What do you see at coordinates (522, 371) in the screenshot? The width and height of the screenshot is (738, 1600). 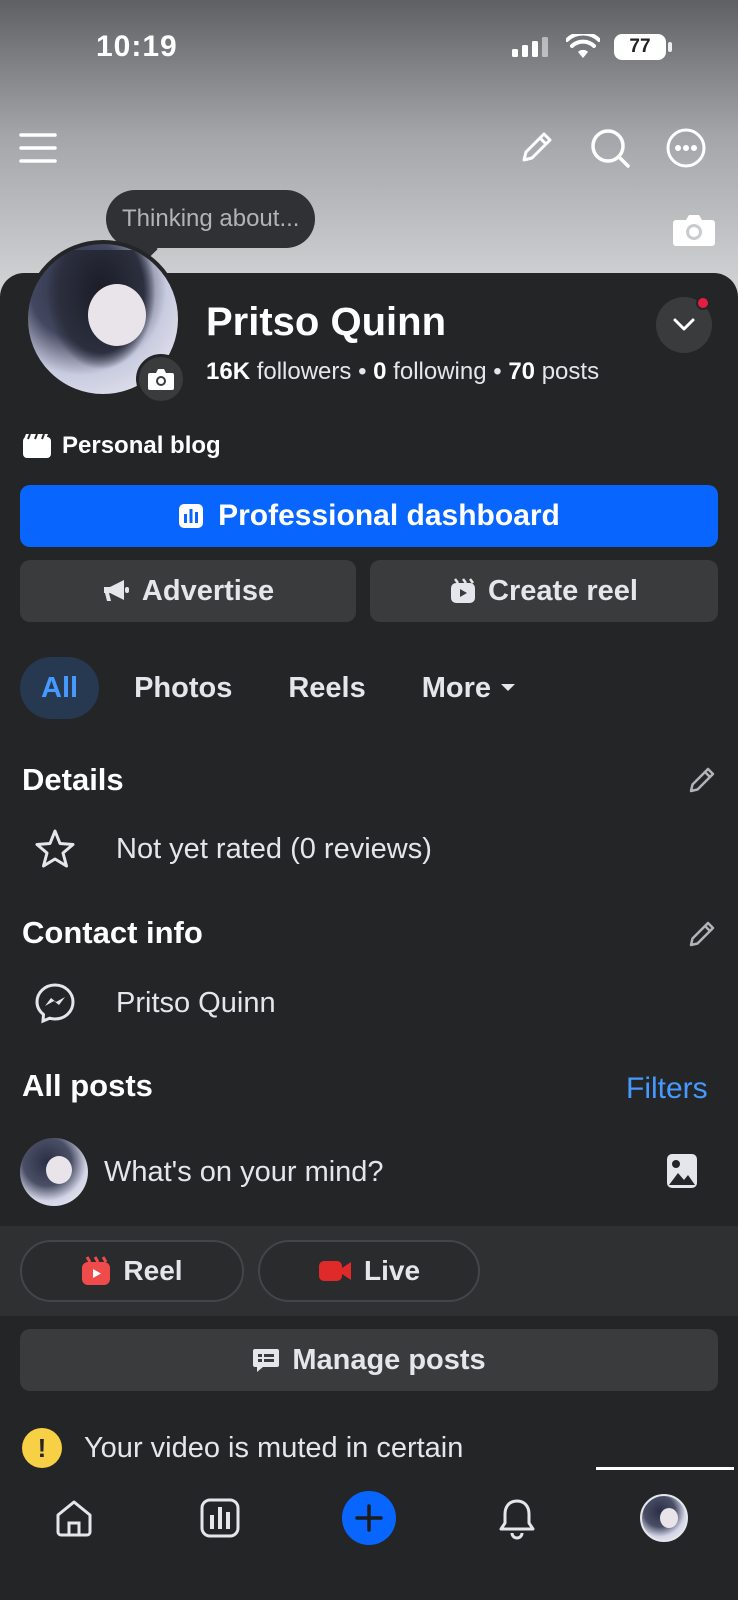 I see `posts-count: 70` at bounding box center [522, 371].